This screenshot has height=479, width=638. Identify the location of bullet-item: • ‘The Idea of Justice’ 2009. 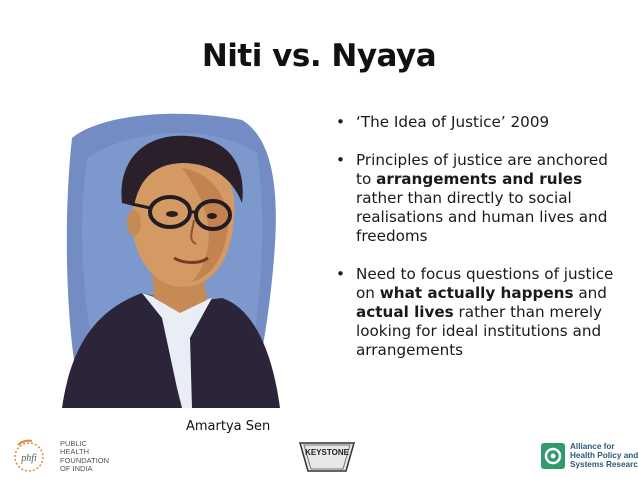
(443, 122).